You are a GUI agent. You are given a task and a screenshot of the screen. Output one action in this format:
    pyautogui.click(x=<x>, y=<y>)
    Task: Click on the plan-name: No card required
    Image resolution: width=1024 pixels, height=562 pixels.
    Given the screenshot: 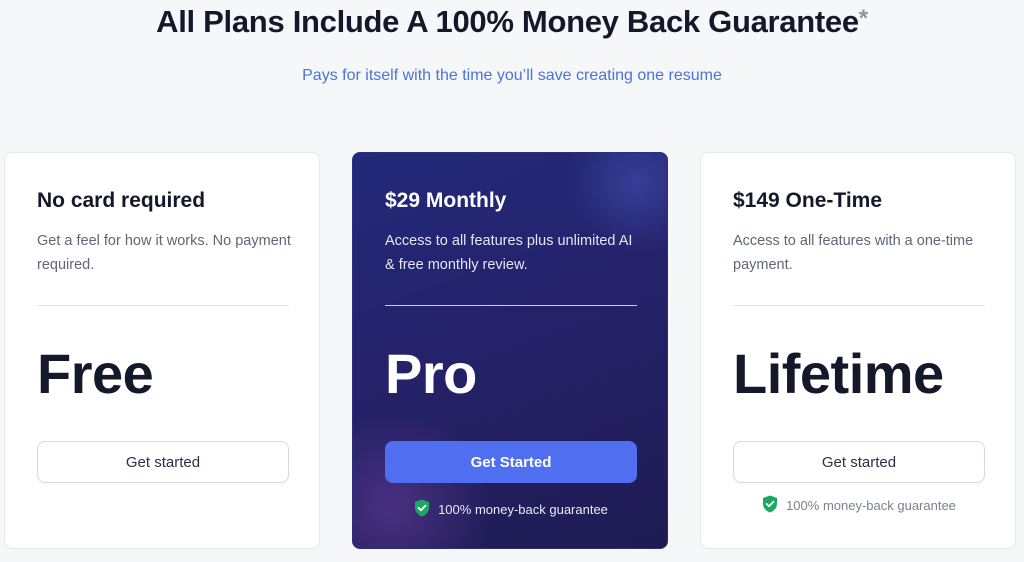 What is the action you would take?
    pyautogui.click(x=121, y=200)
    